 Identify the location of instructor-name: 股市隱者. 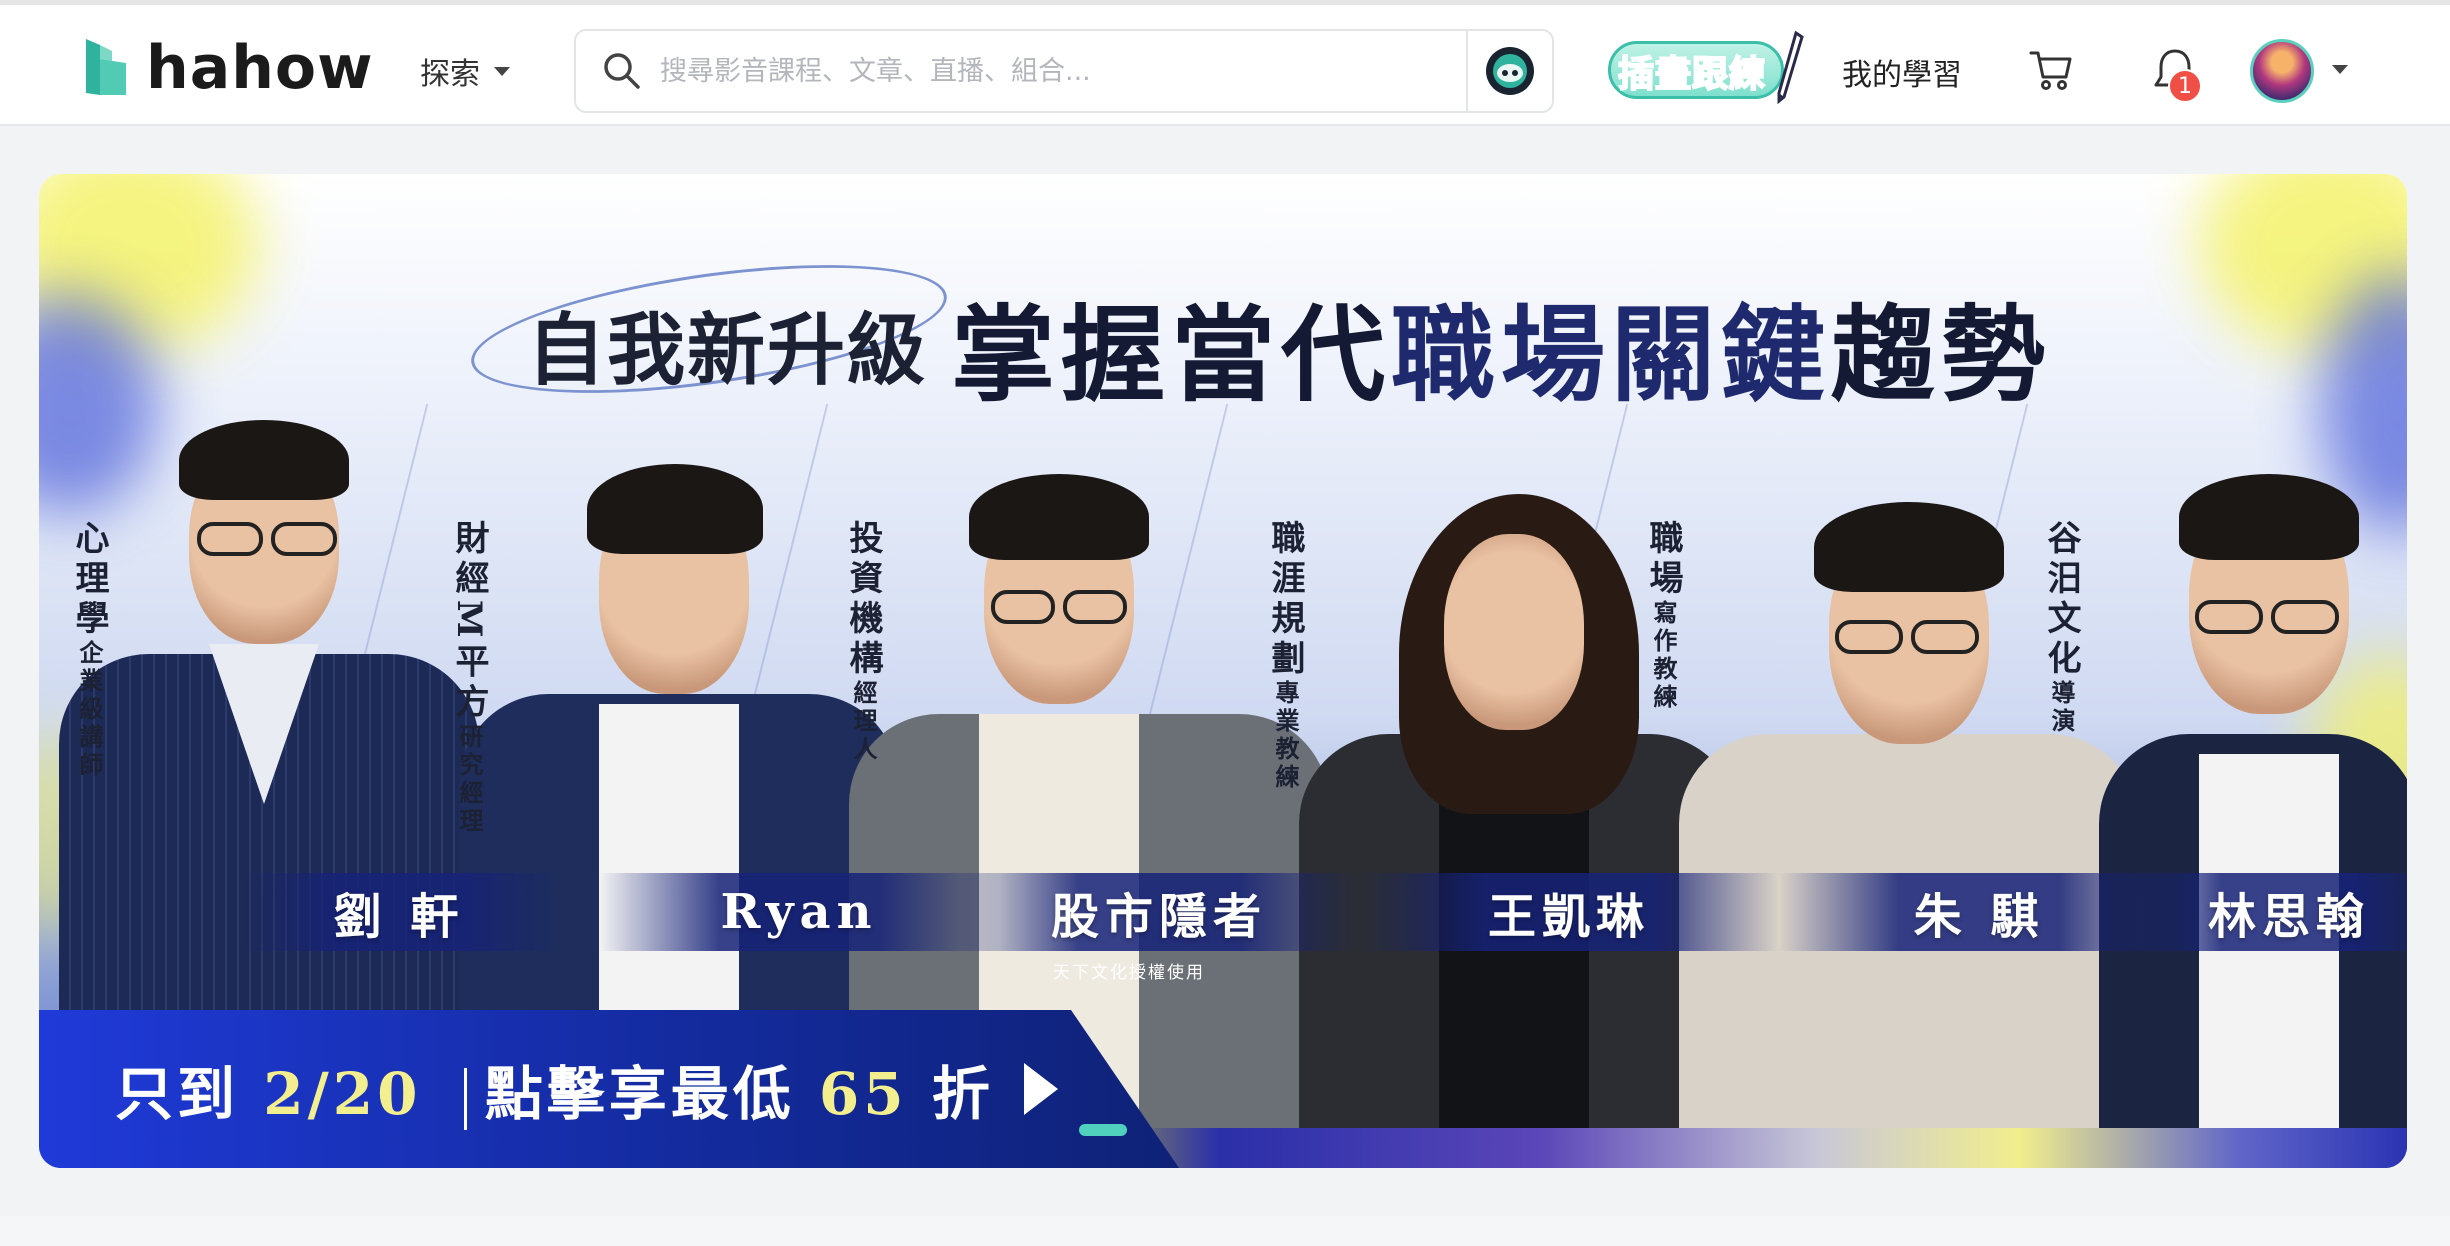
(1158, 917).